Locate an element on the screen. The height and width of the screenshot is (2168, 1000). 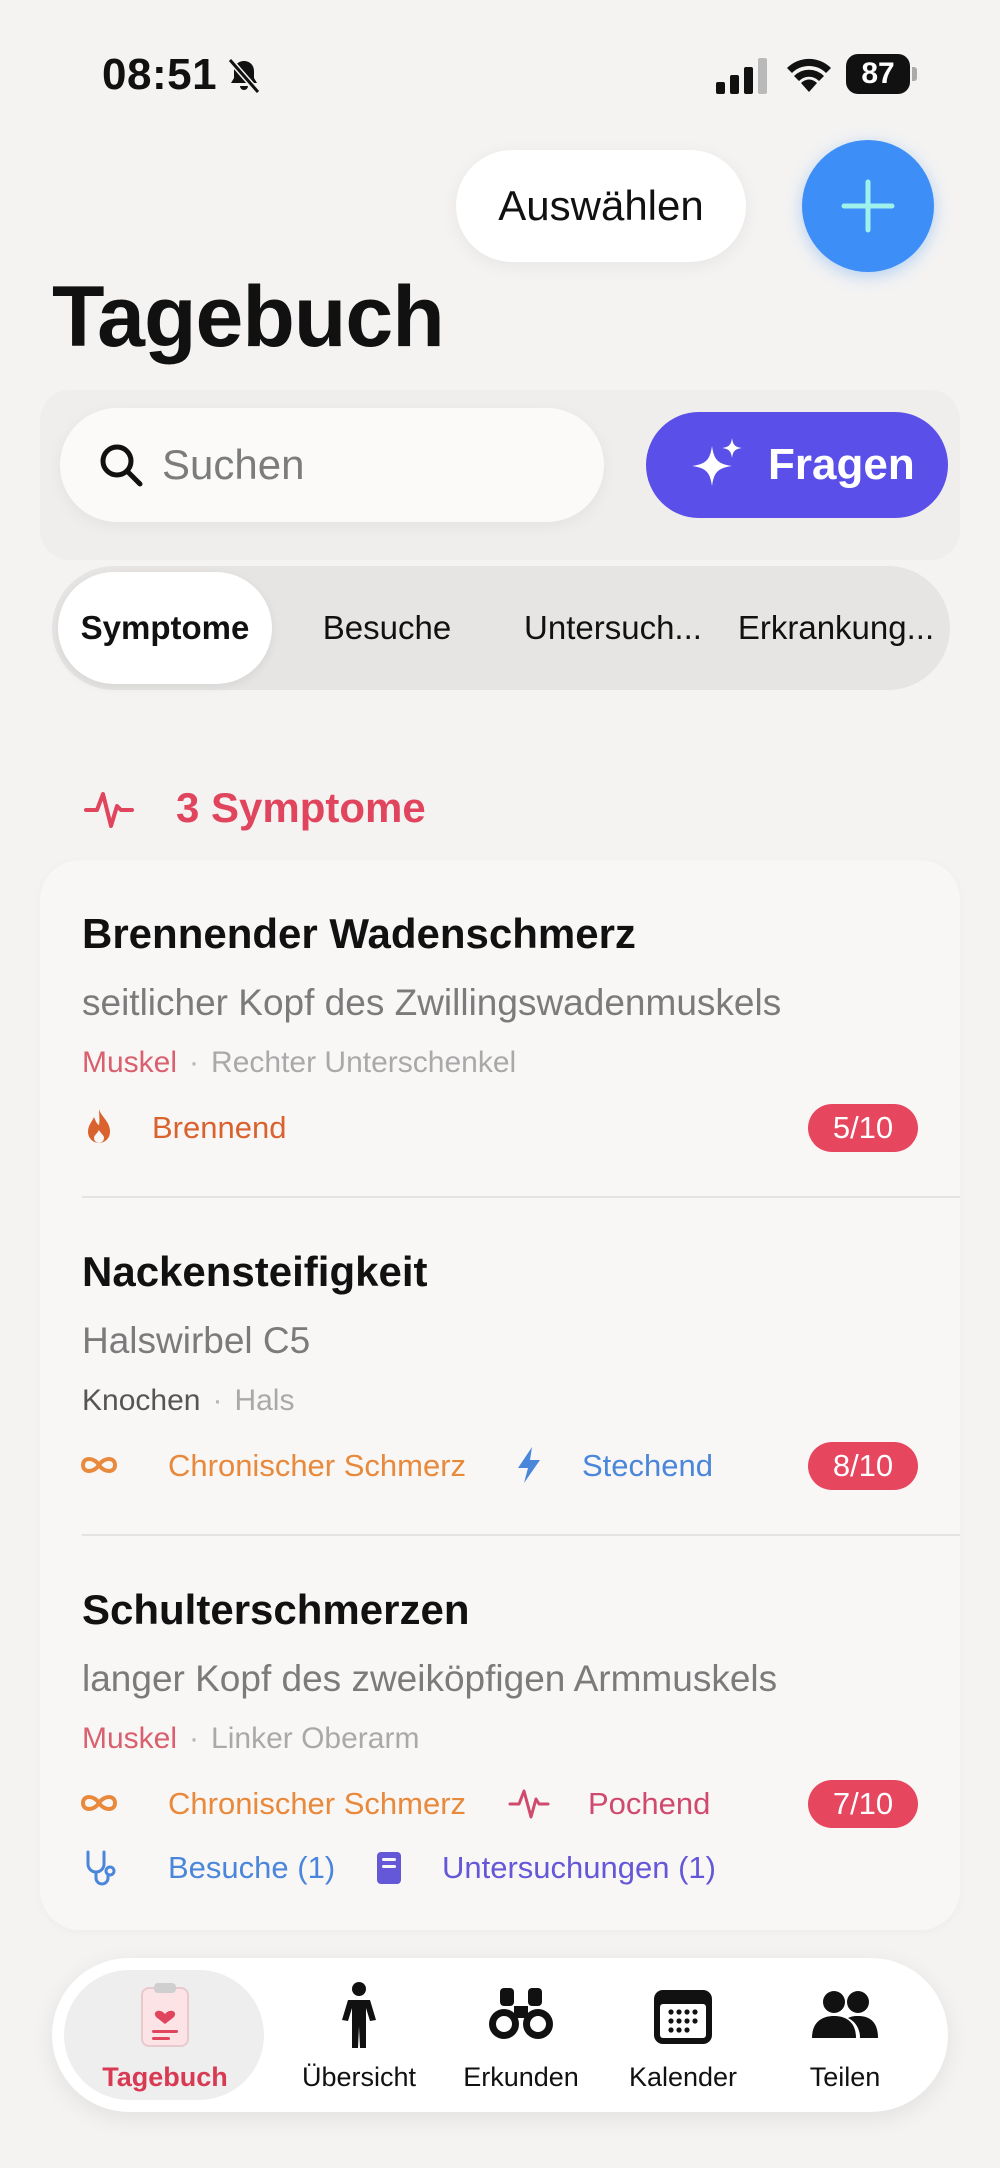
person-icon is located at coordinates (359, 2015).